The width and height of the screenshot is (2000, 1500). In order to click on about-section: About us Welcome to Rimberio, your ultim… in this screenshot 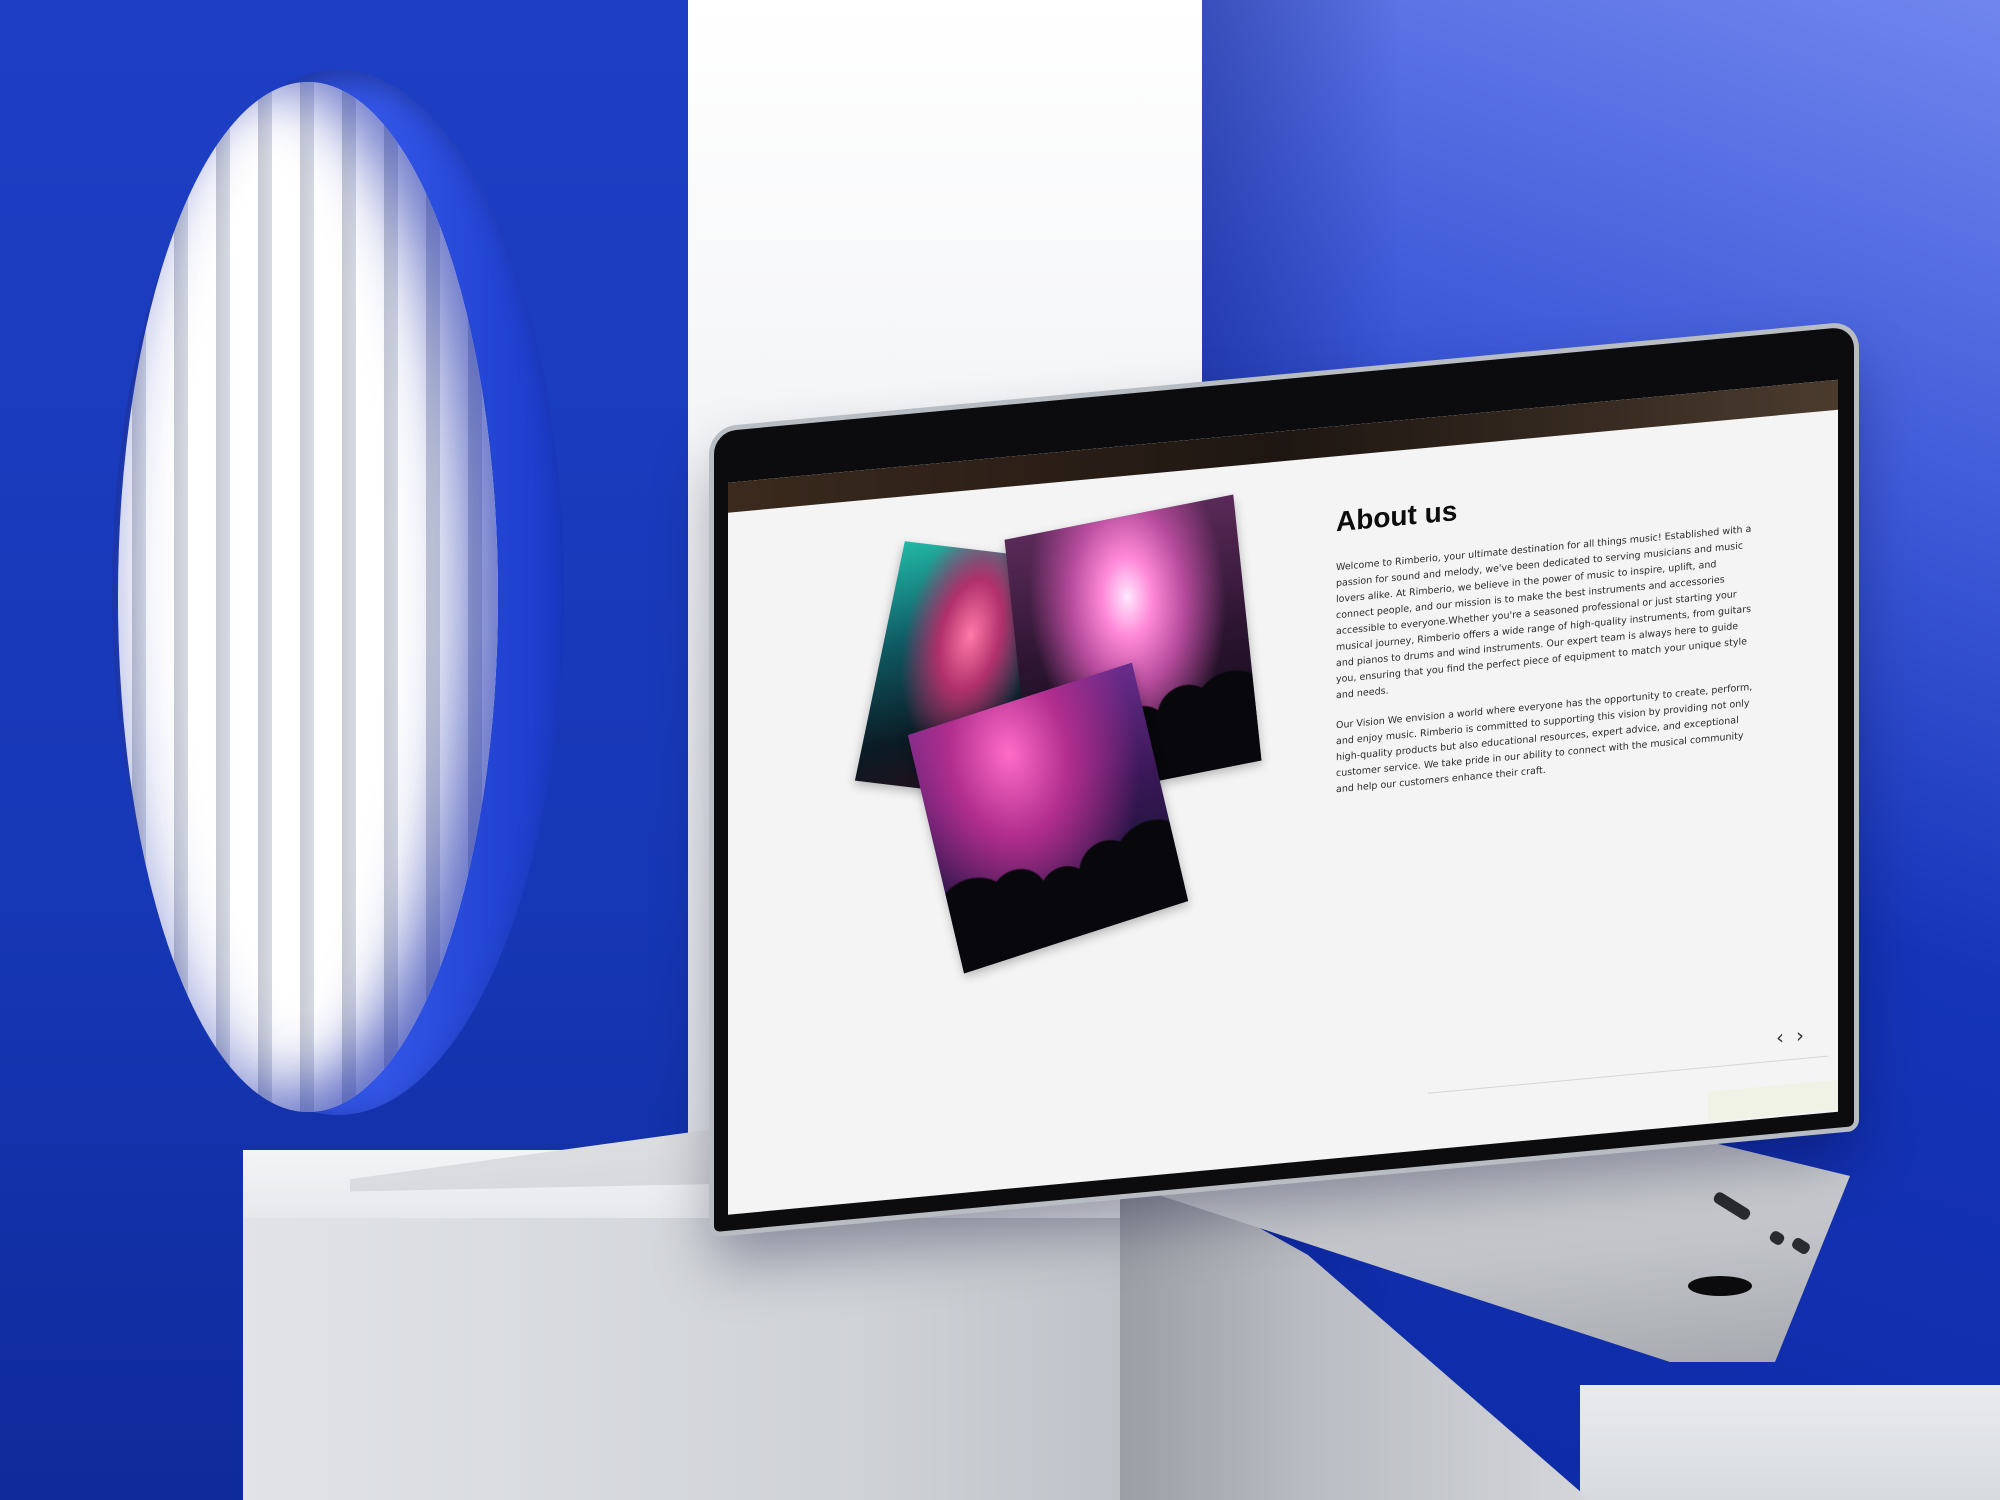, I will do `click(1546, 639)`.